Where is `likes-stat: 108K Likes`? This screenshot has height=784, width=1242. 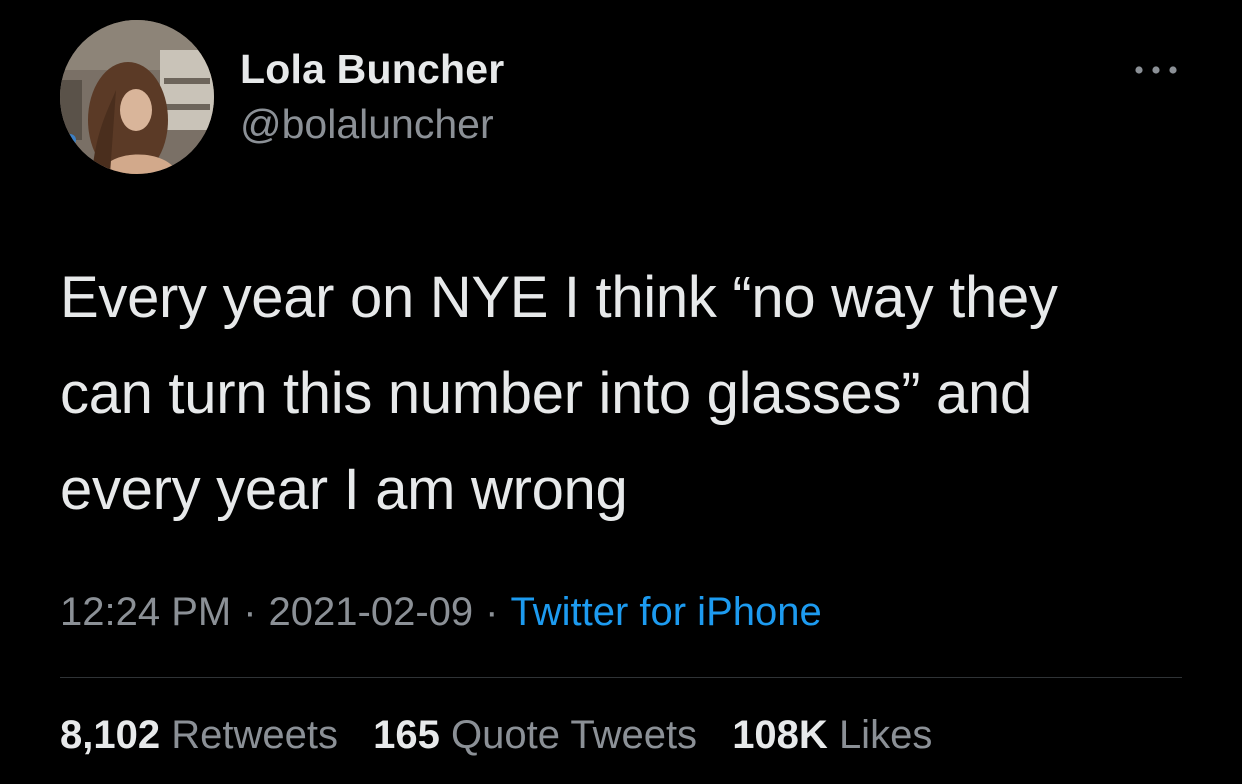 likes-stat: 108K Likes is located at coordinates (832, 735).